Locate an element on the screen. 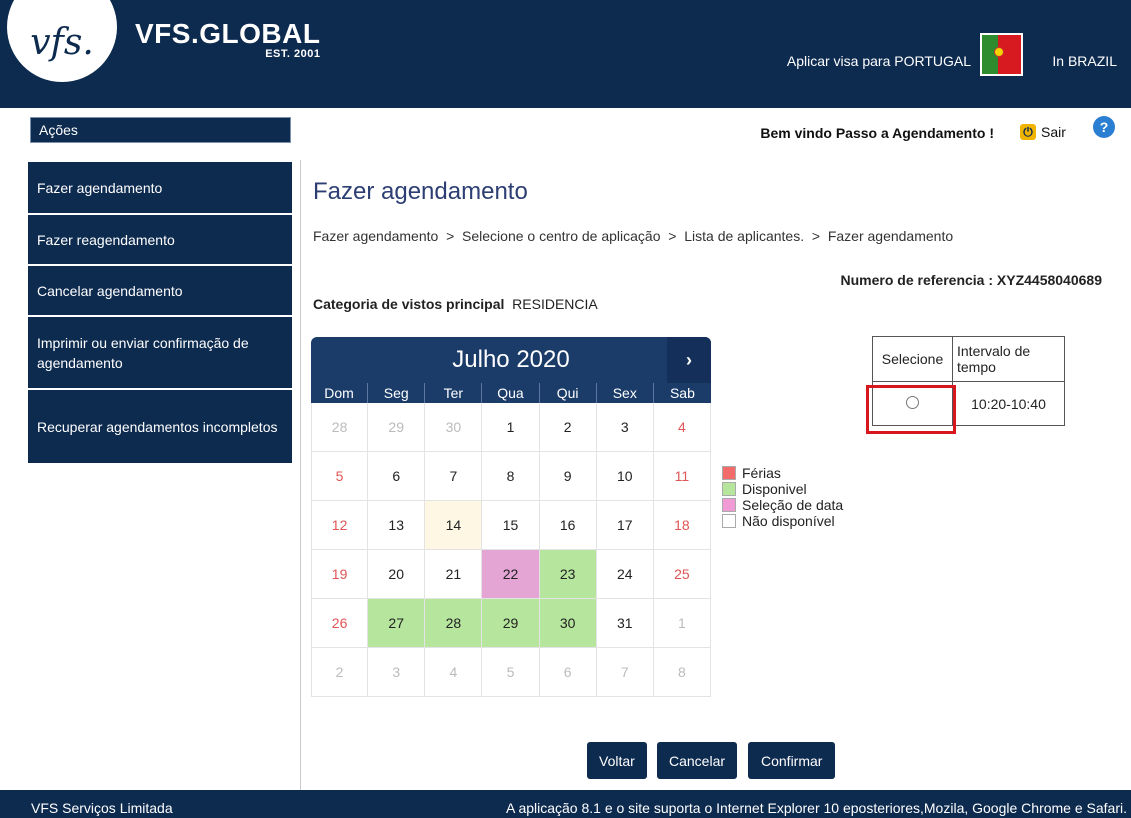 Image resolution: width=1131 pixels, height=818 pixels. brand-name: VFS.GLOBAL is located at coordinates (228, 33).